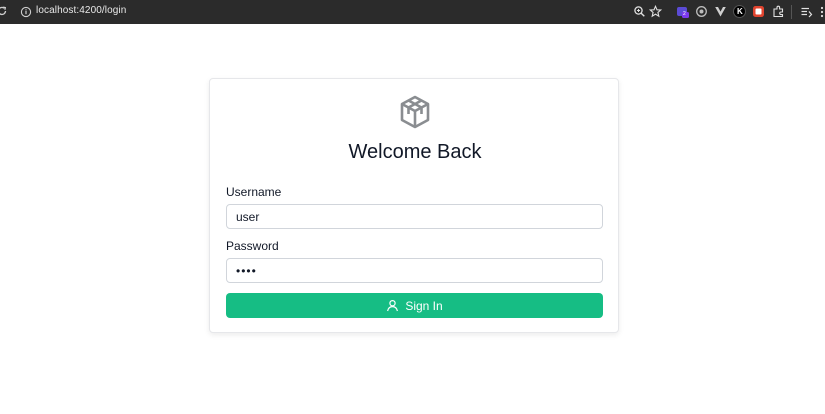 The image size is (825, 414). What do you see at coordinates (252, 246) in the screenshot?
I see `password-label: Password` at bounding box center [252, 246].